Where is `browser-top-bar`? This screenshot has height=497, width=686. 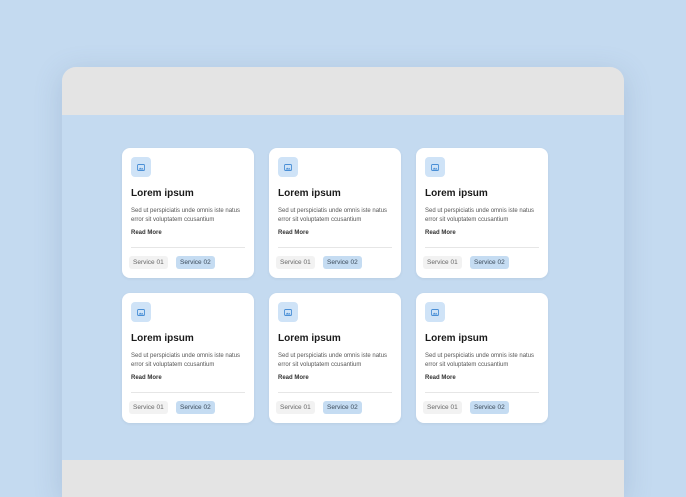 browser-top-bar is located at coordinates (343, 91).